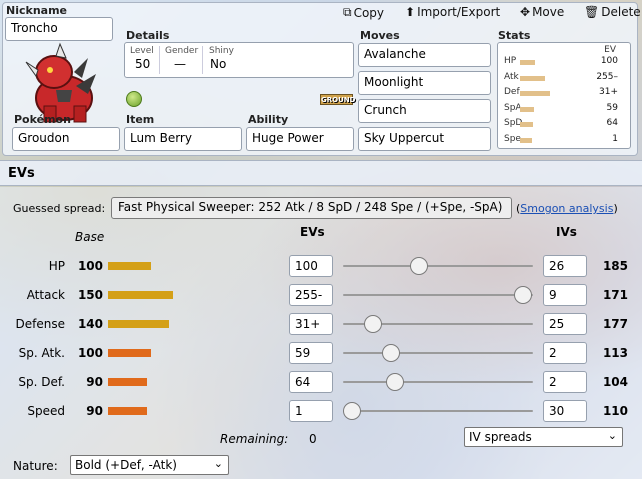 The width and height of the screenshot is (642, 479). What do you see at coordinates (452, 12) in the screenshot?
I see `import-export-button: ⬆ Import/Export` at bounding box center [452, 12].